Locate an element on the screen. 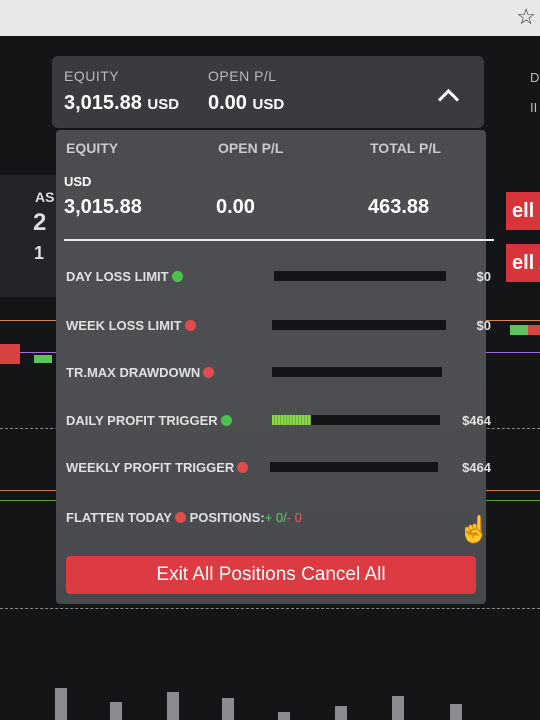 The width and height of the screenshot is (540, 720). exit-all-cancel-all-button: Exit All Positions Cancel All is located at coordinates (271, 575).